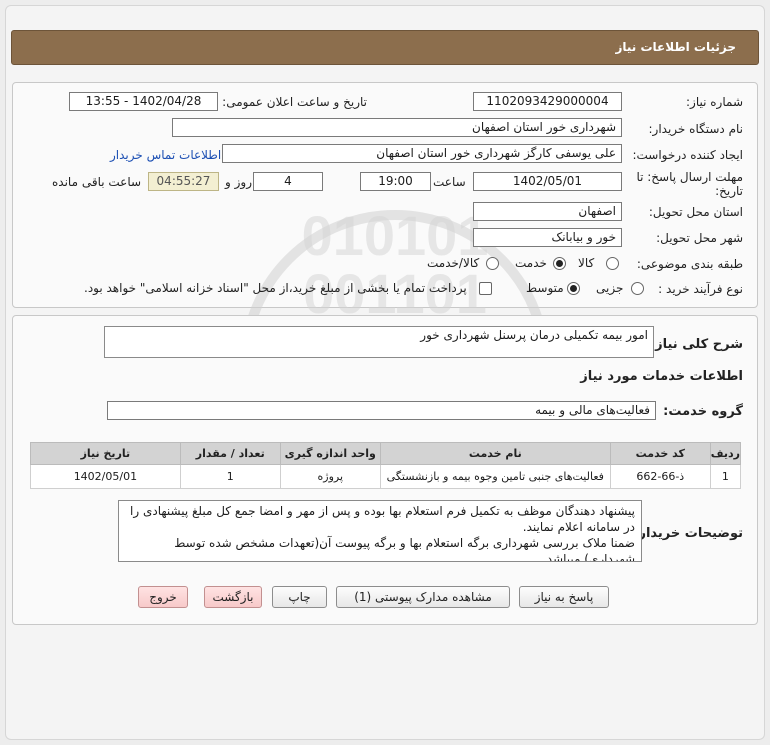 The height and width of the screenshot is (745, 770). I want to click on buyer-org-field: شهرداری خور استان اصفهان, so click(397, 127).